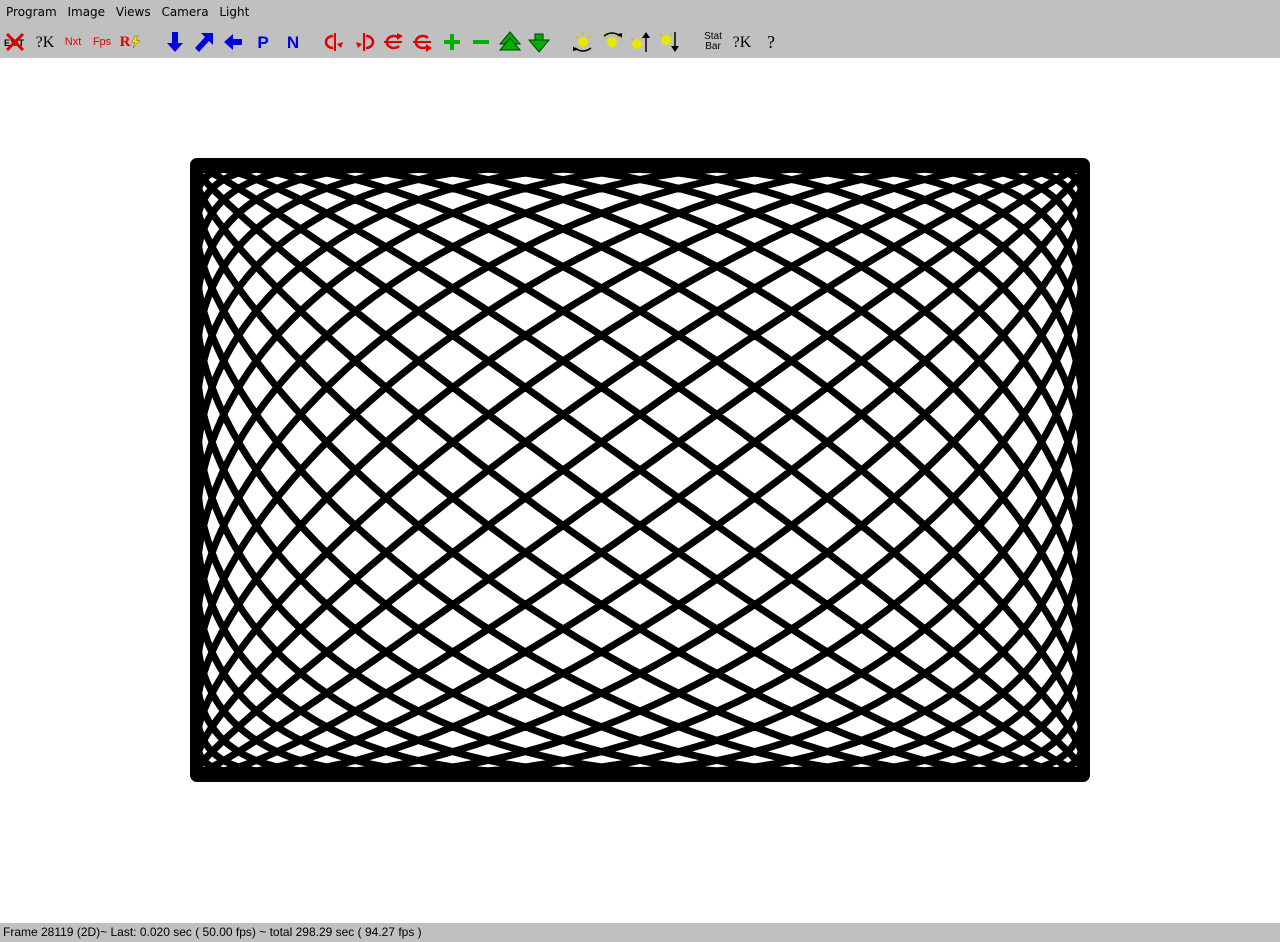 Image resolution: width=1280 pixels, height=942 pixels. I want to click on zoom-out-button, so click(481, 42).